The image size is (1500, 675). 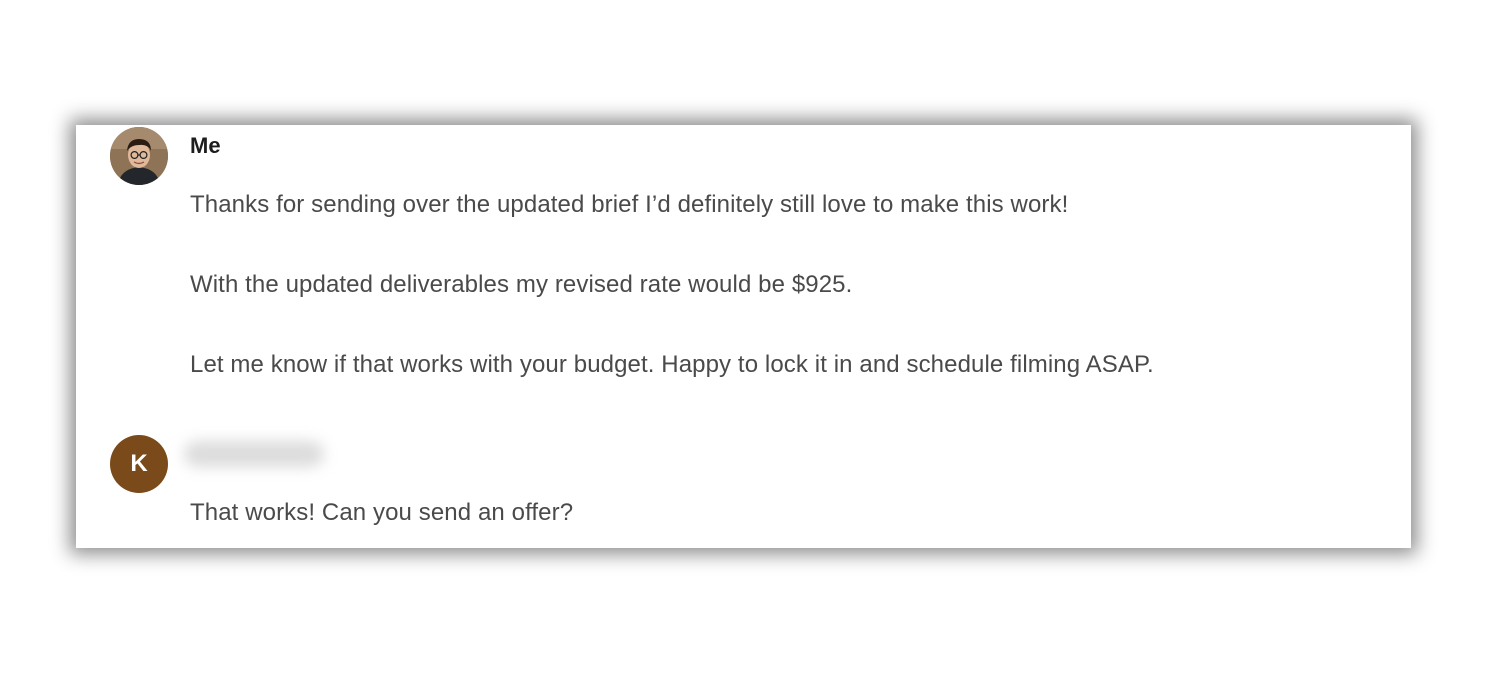 I want to click on avatar, so click(x=139, y=156).